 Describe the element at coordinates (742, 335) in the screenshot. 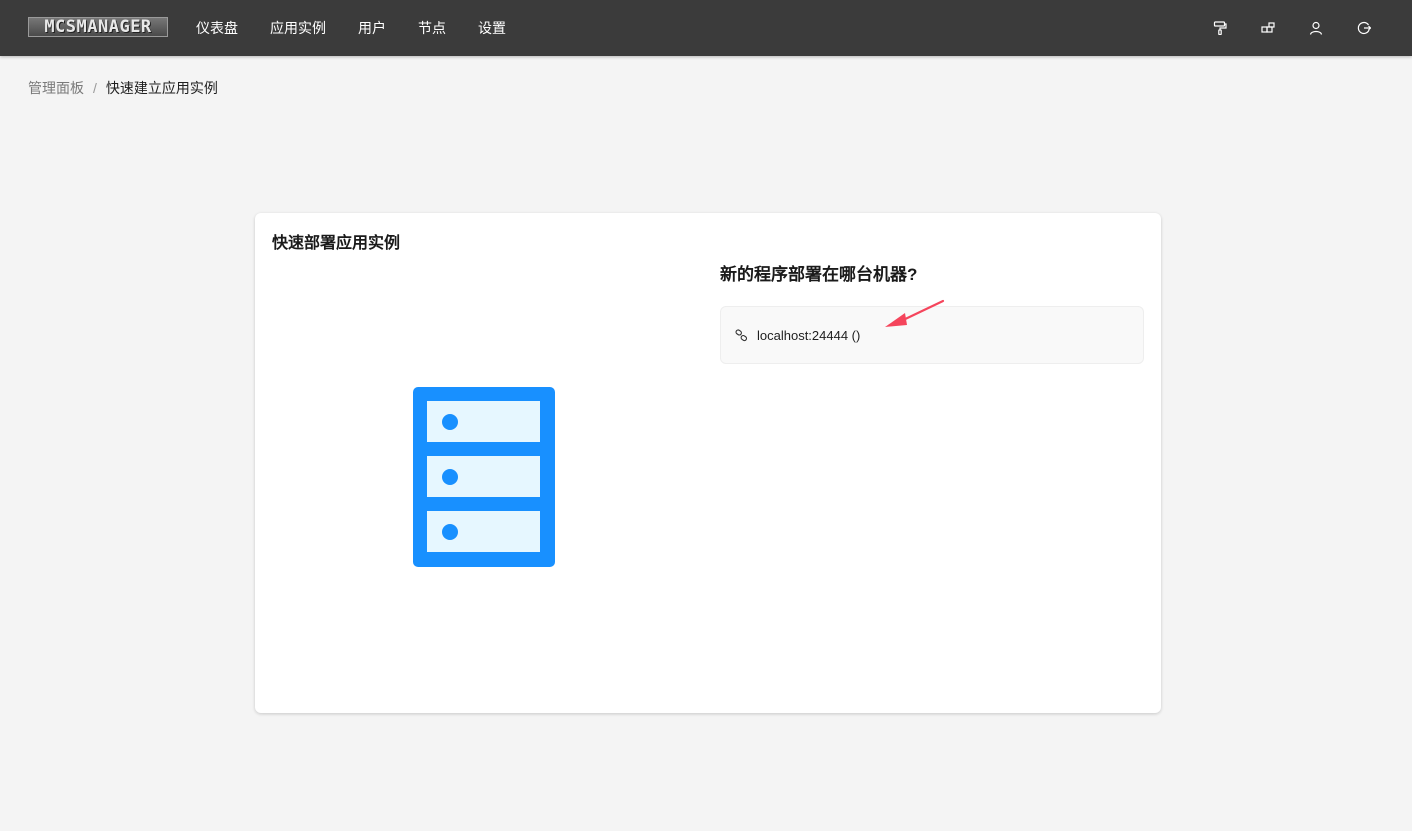

I see `link-icon` at that location.